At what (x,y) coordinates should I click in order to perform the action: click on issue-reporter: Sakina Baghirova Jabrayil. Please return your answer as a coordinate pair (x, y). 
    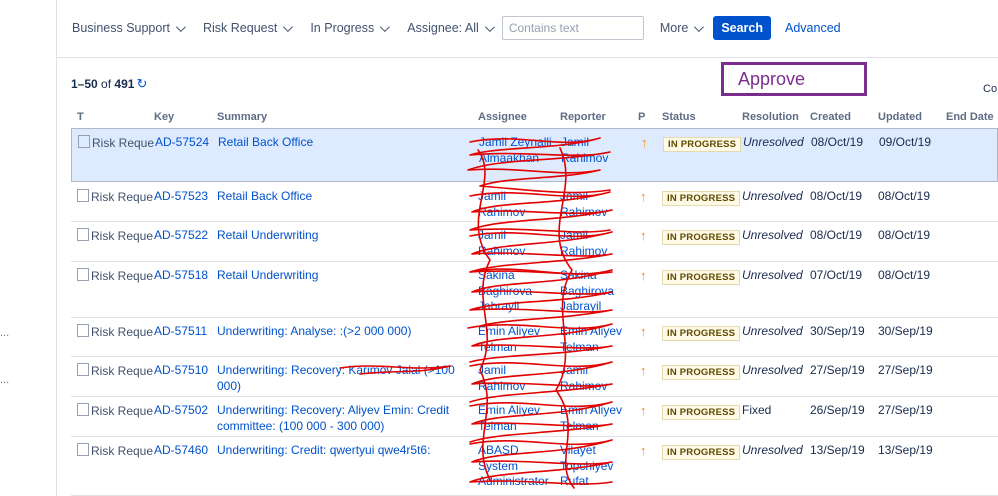
    Looking at the image, I should click on (598, 291).